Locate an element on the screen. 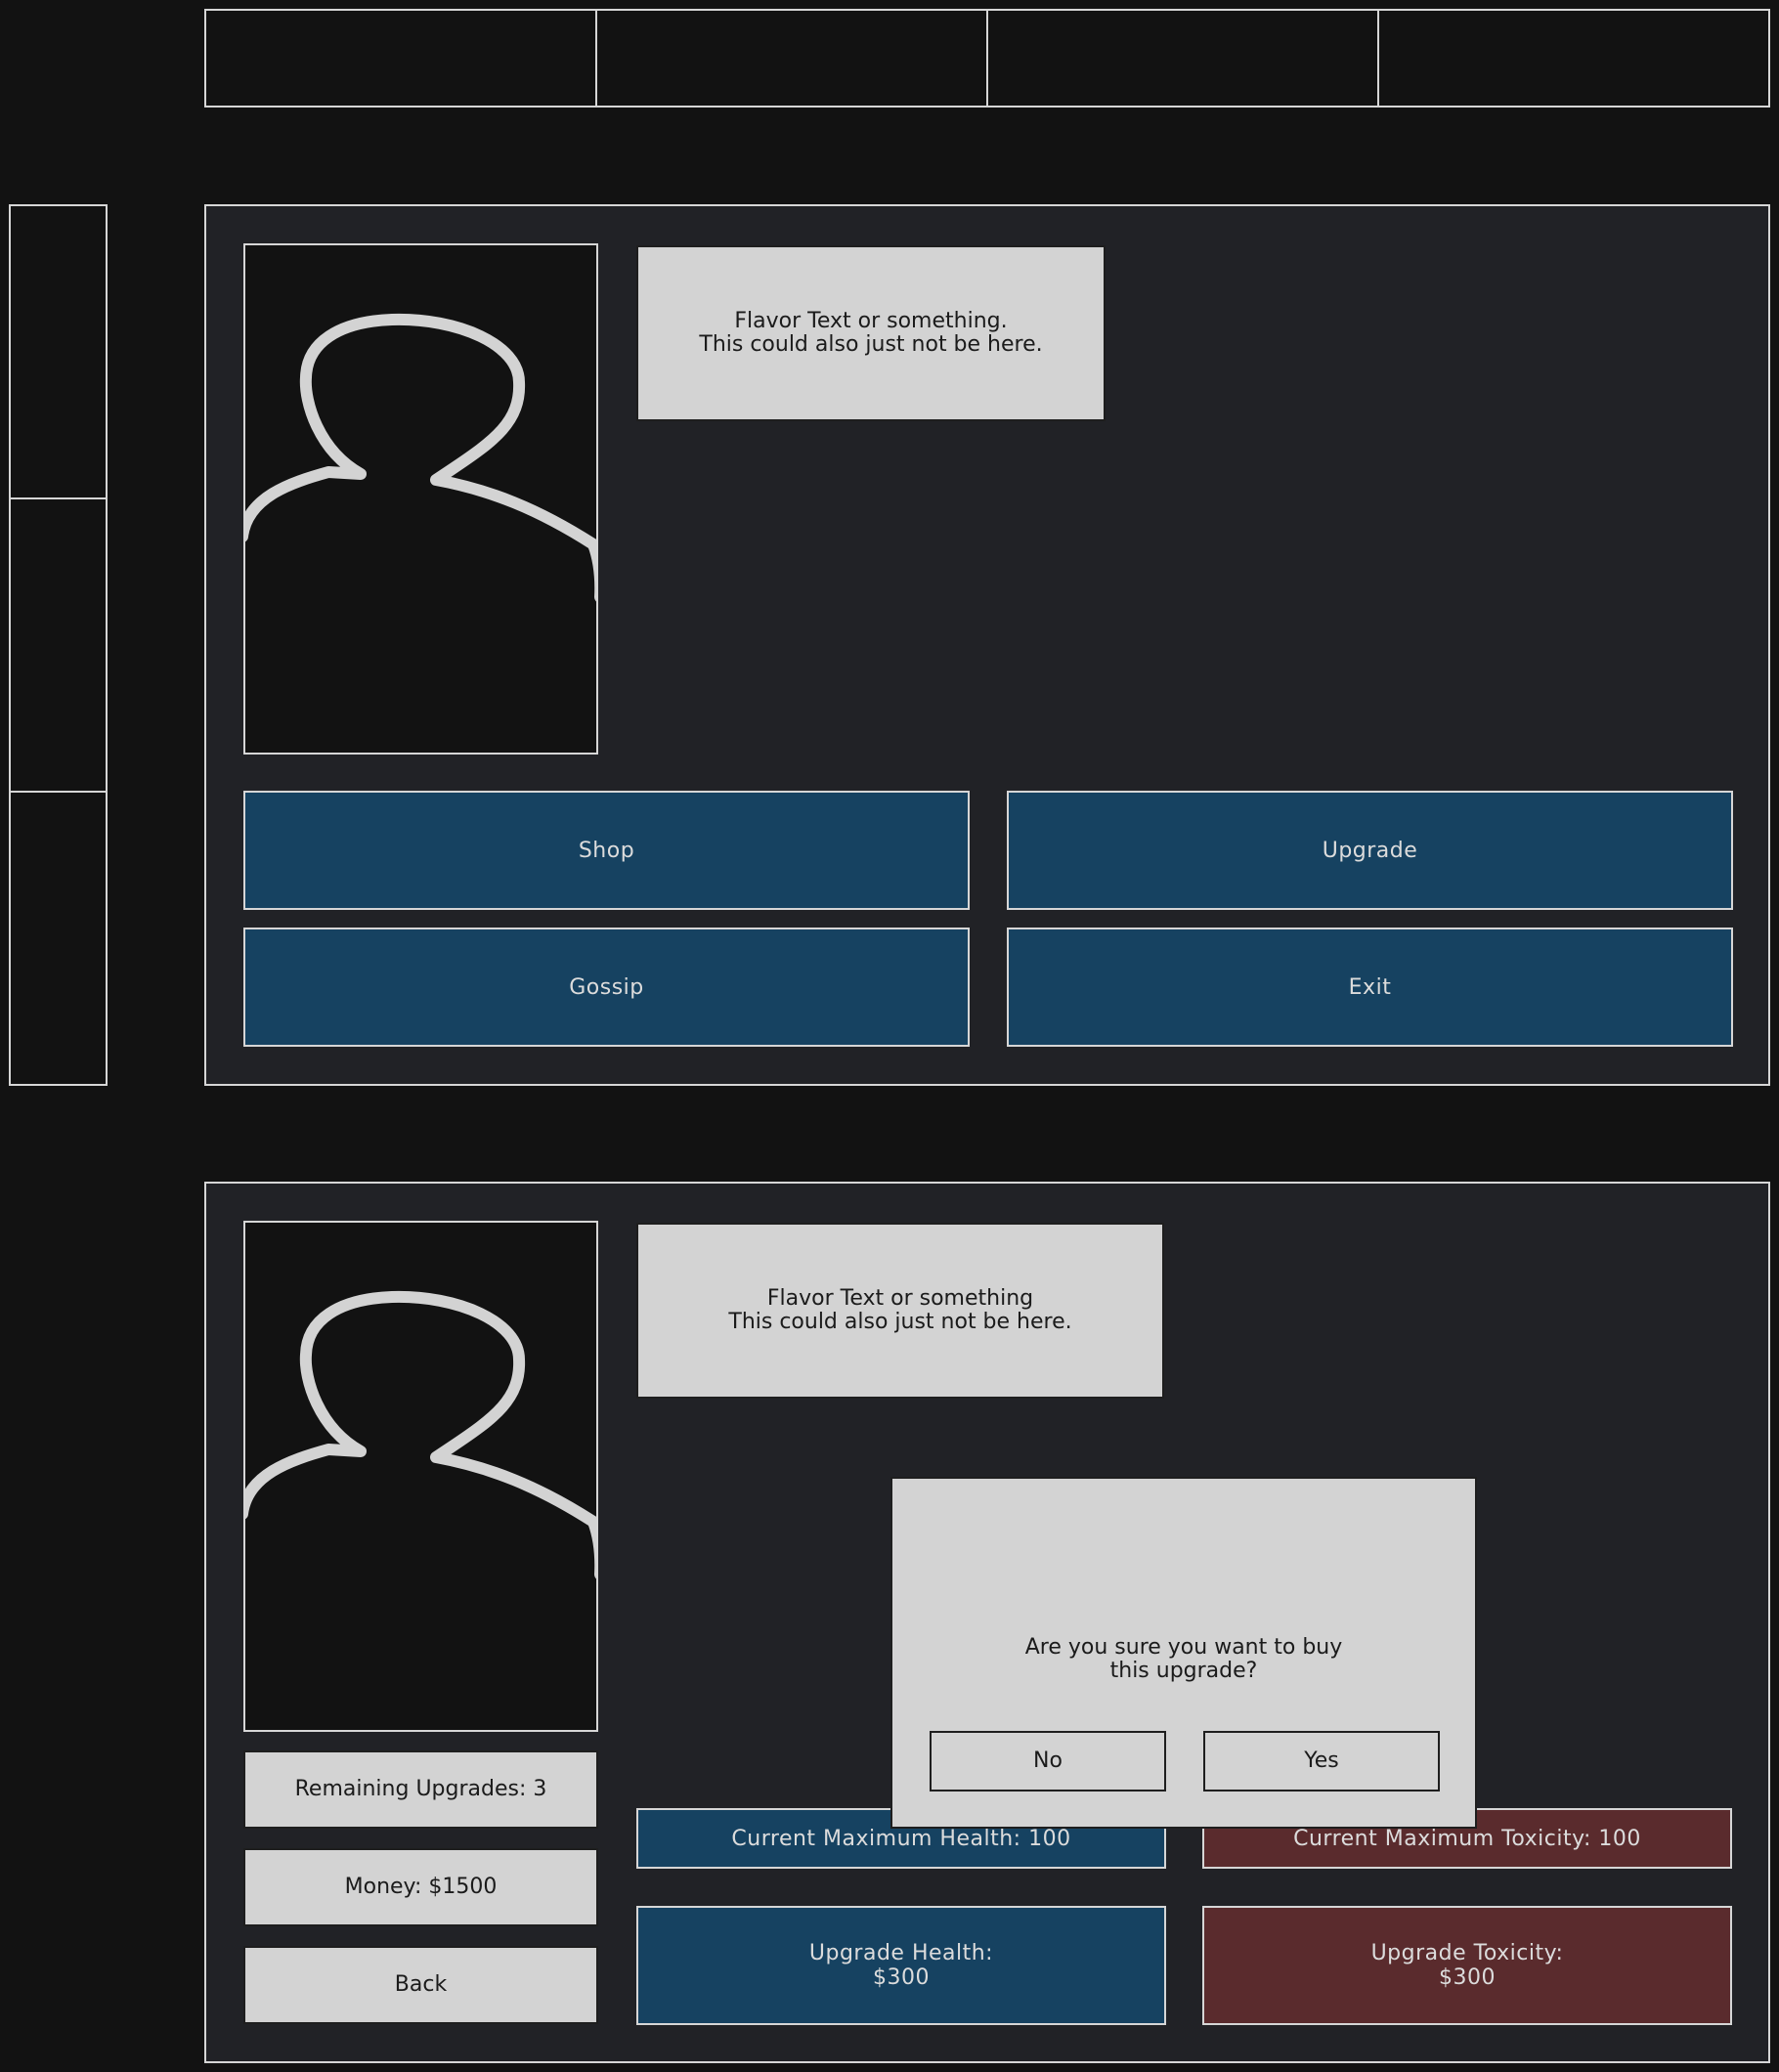 The height and width of the screenshot is (2072, 1779). no-button: No is located at coordinates (1048, 1761).